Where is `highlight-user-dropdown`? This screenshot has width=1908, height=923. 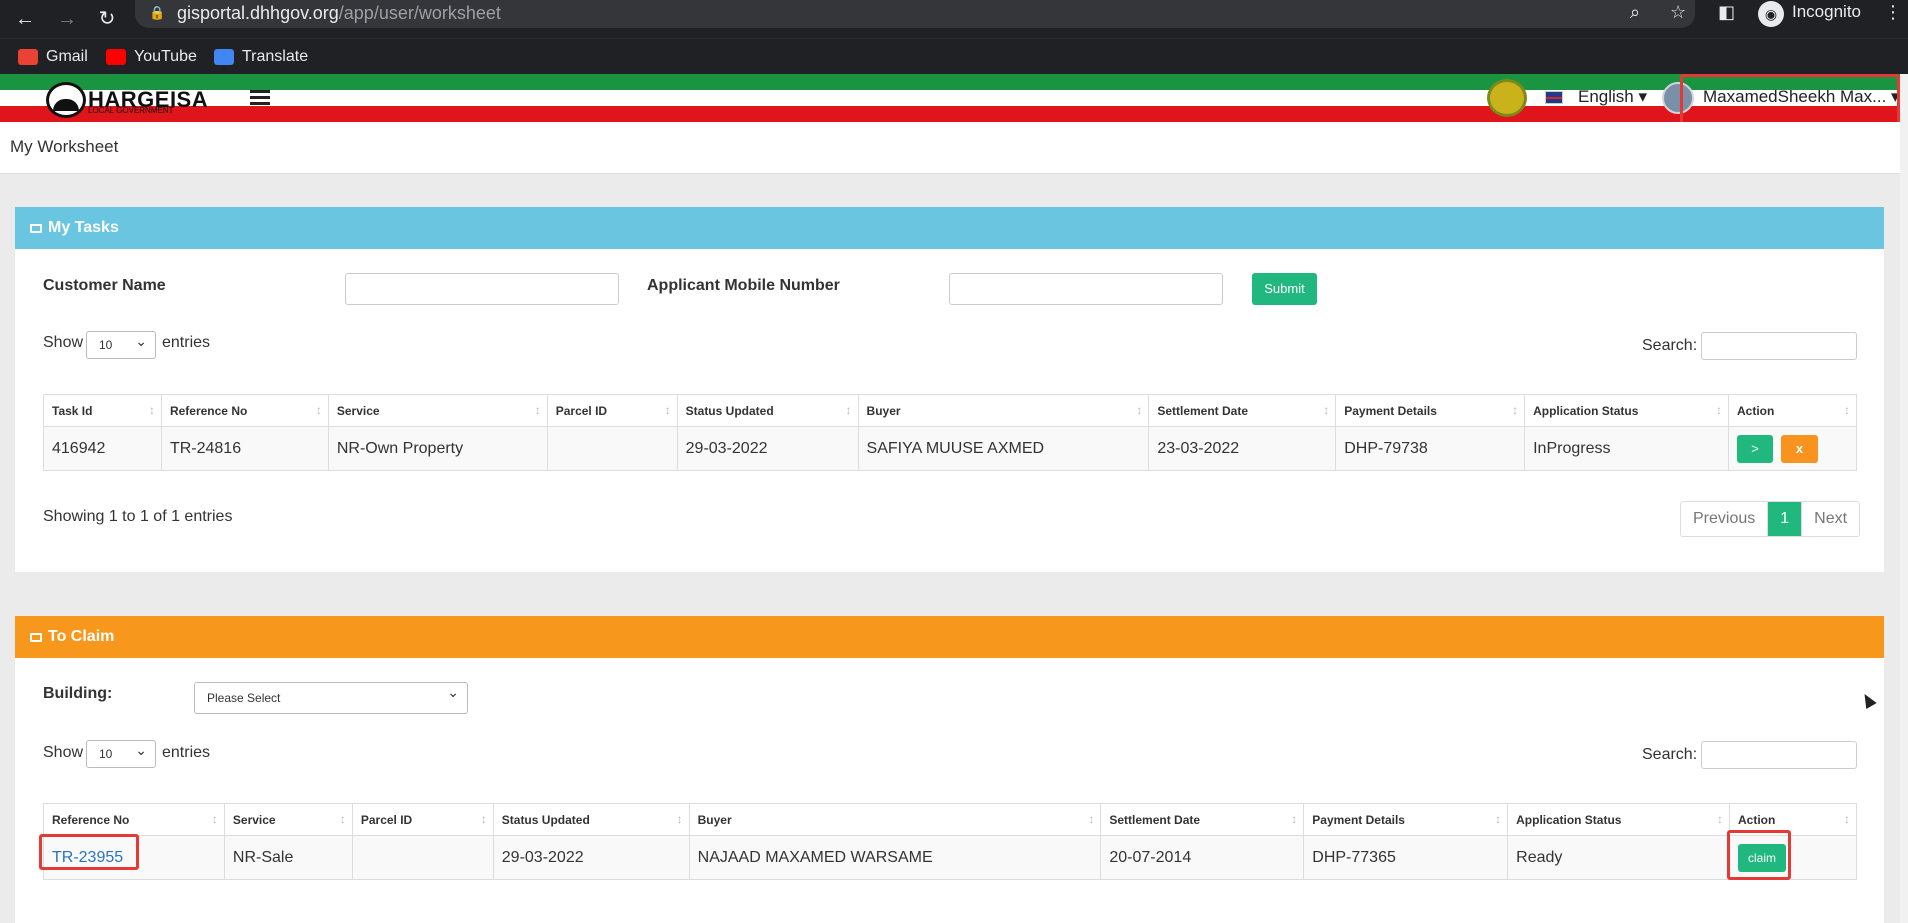 highlight-user-dropdown is located at coordinates (1790, 100).